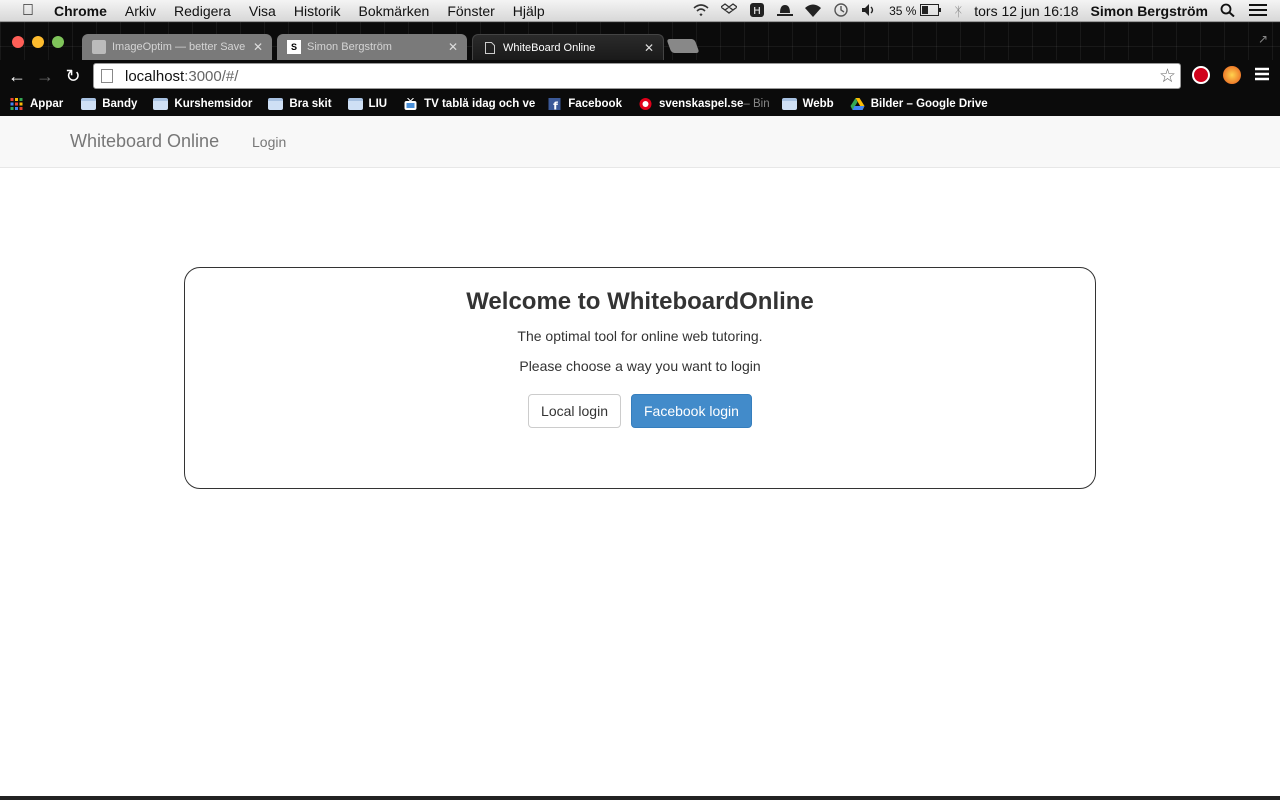  What do you see at coordinates (410, 104) in the screenshot?
I see `tv-icon` at bounding box center [410, 104].